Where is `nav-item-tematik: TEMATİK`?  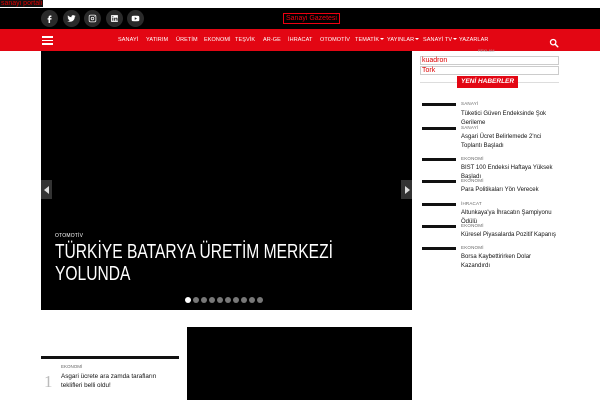 nav-item-tematik: TEMATİK is located at coordinates (370, 40).